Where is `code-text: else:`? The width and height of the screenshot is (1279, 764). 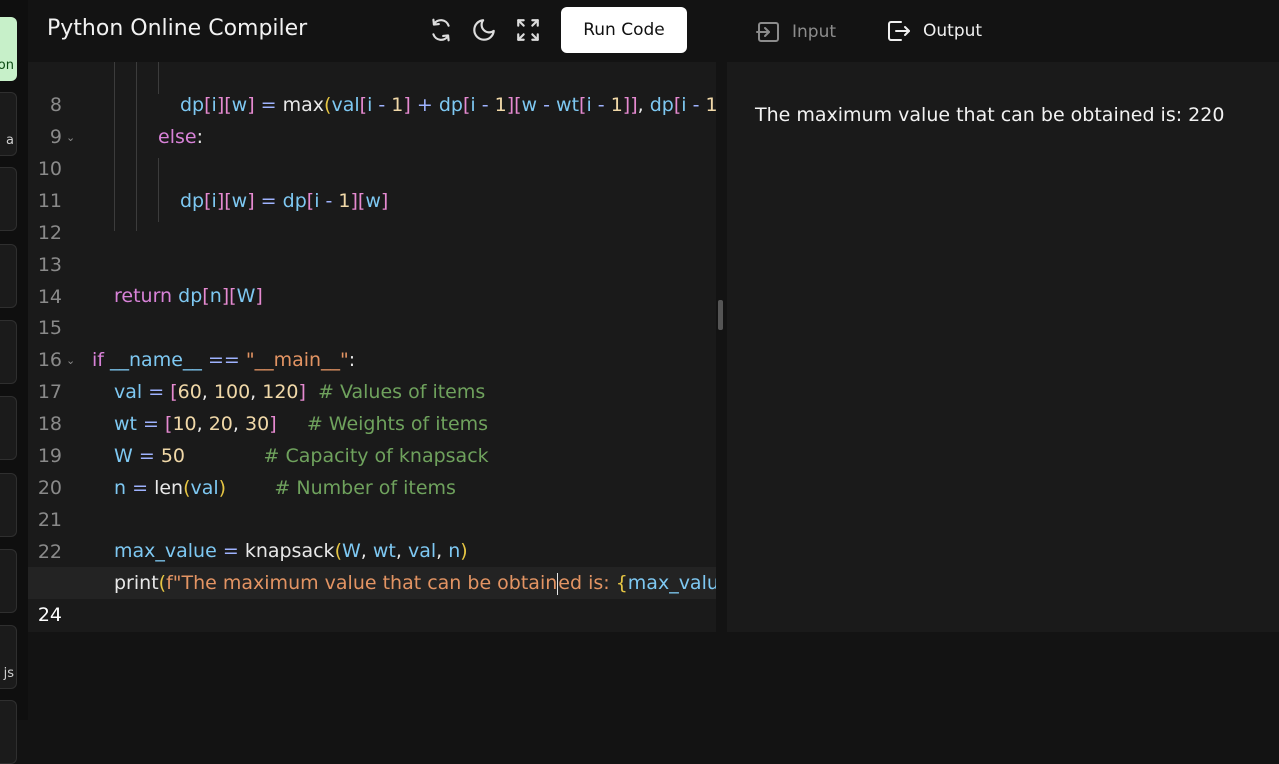
code-text: else: is located at coordinates (180, 137).